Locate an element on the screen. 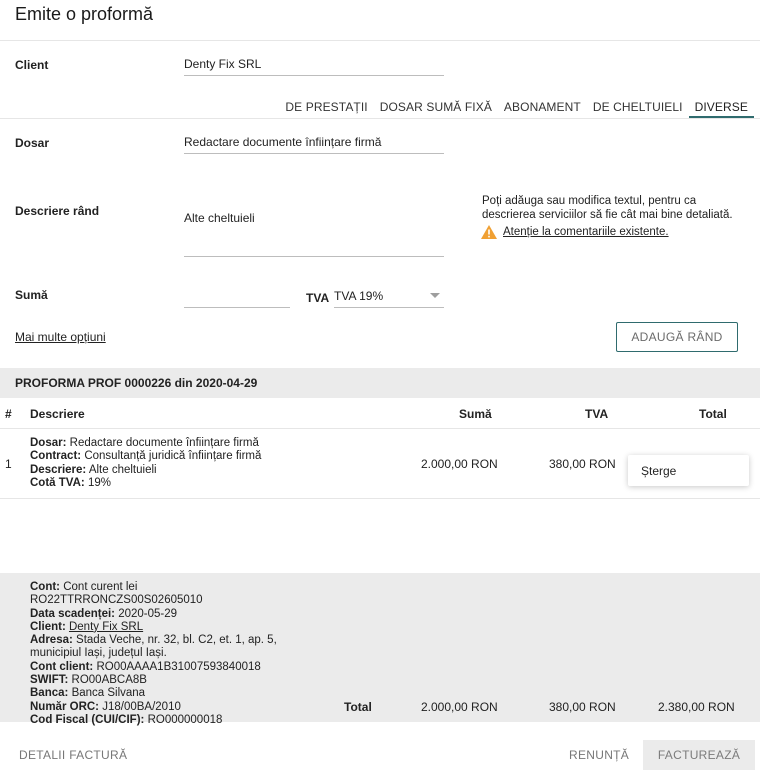 This screenshot has width=760, height=775. client-field: Denty Fix SRL is located at coordinates (314, 66).